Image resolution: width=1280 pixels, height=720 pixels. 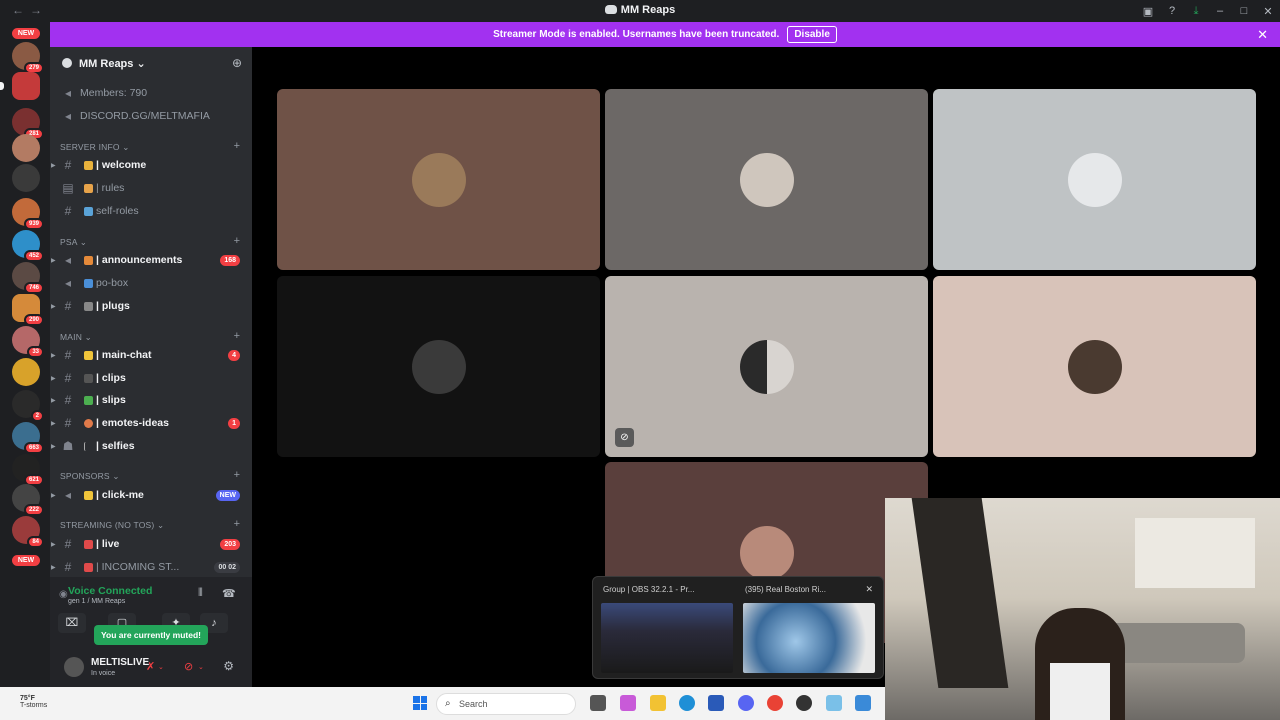 I want to click on weather-widget: 75°F T-storms, so click(x=33, y=702).